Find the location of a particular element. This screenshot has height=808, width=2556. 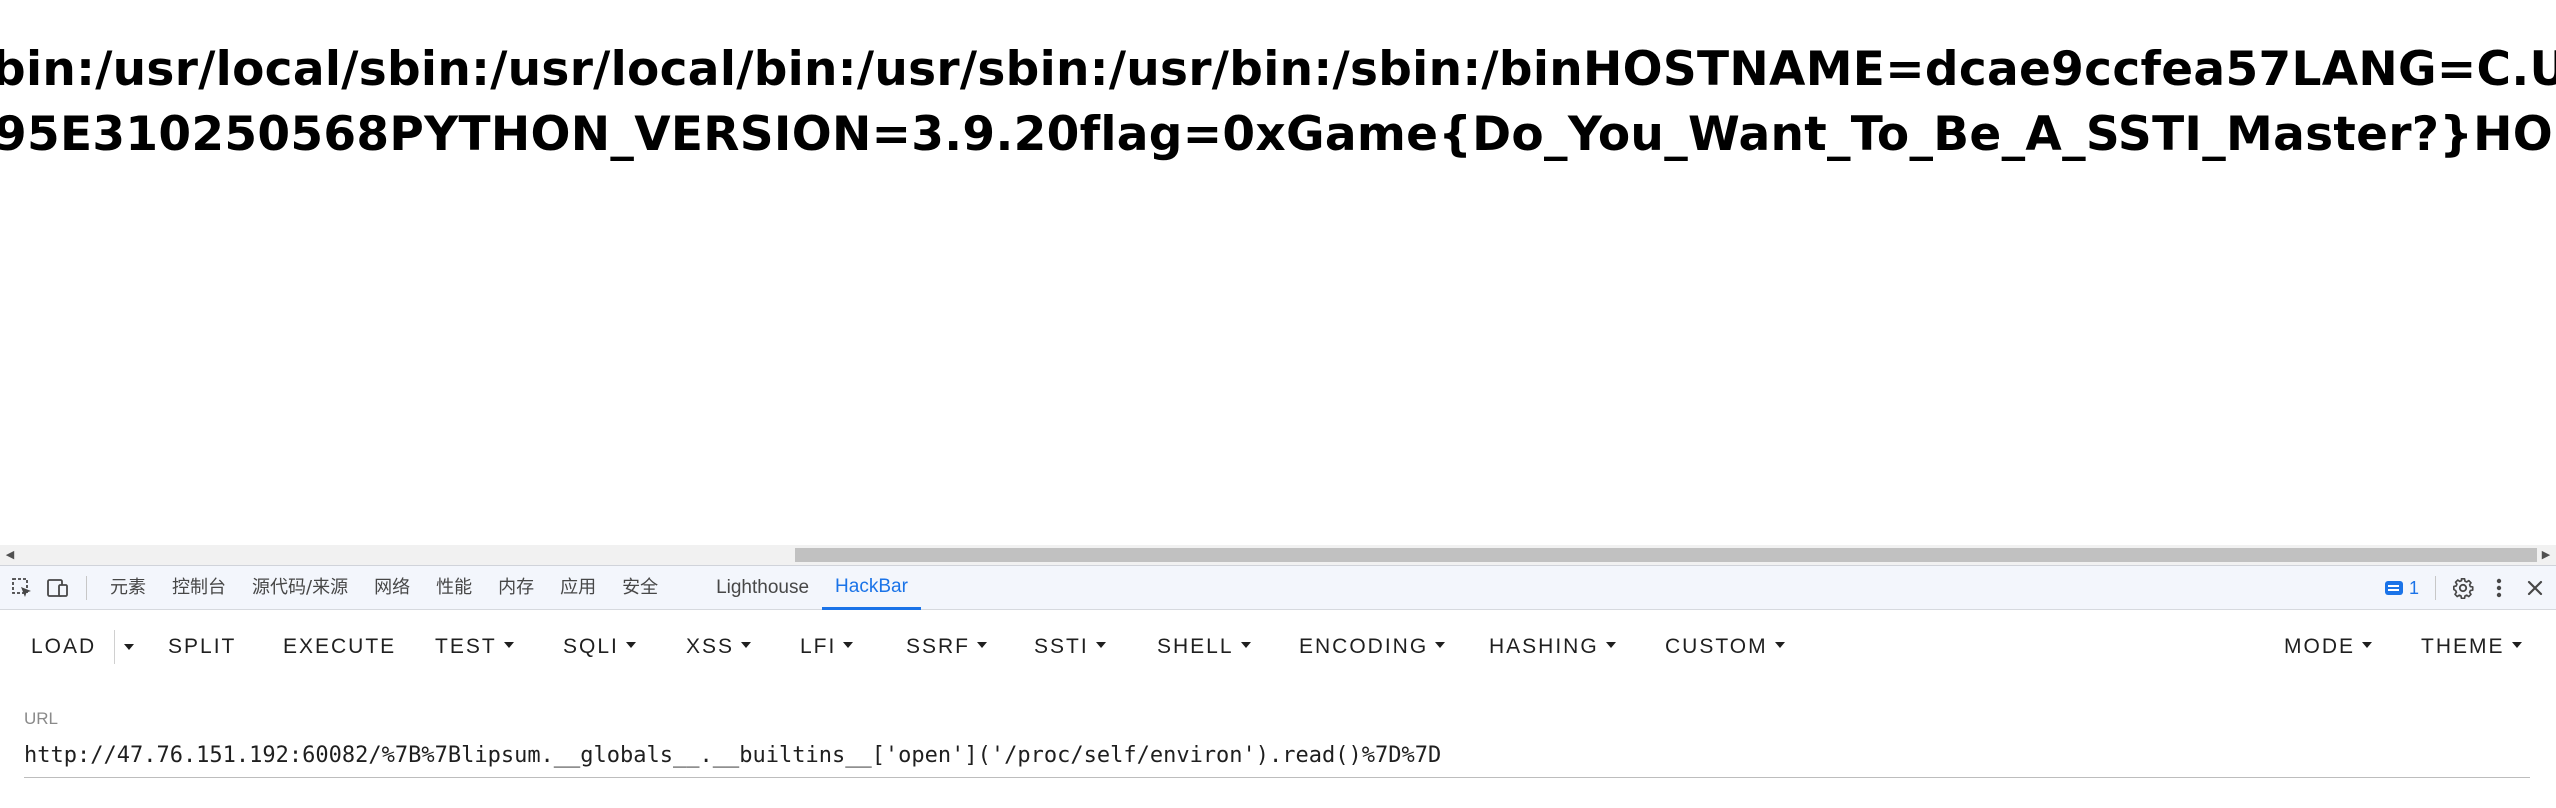

issues-badge: 1 is located at coordinates (2401, 588).